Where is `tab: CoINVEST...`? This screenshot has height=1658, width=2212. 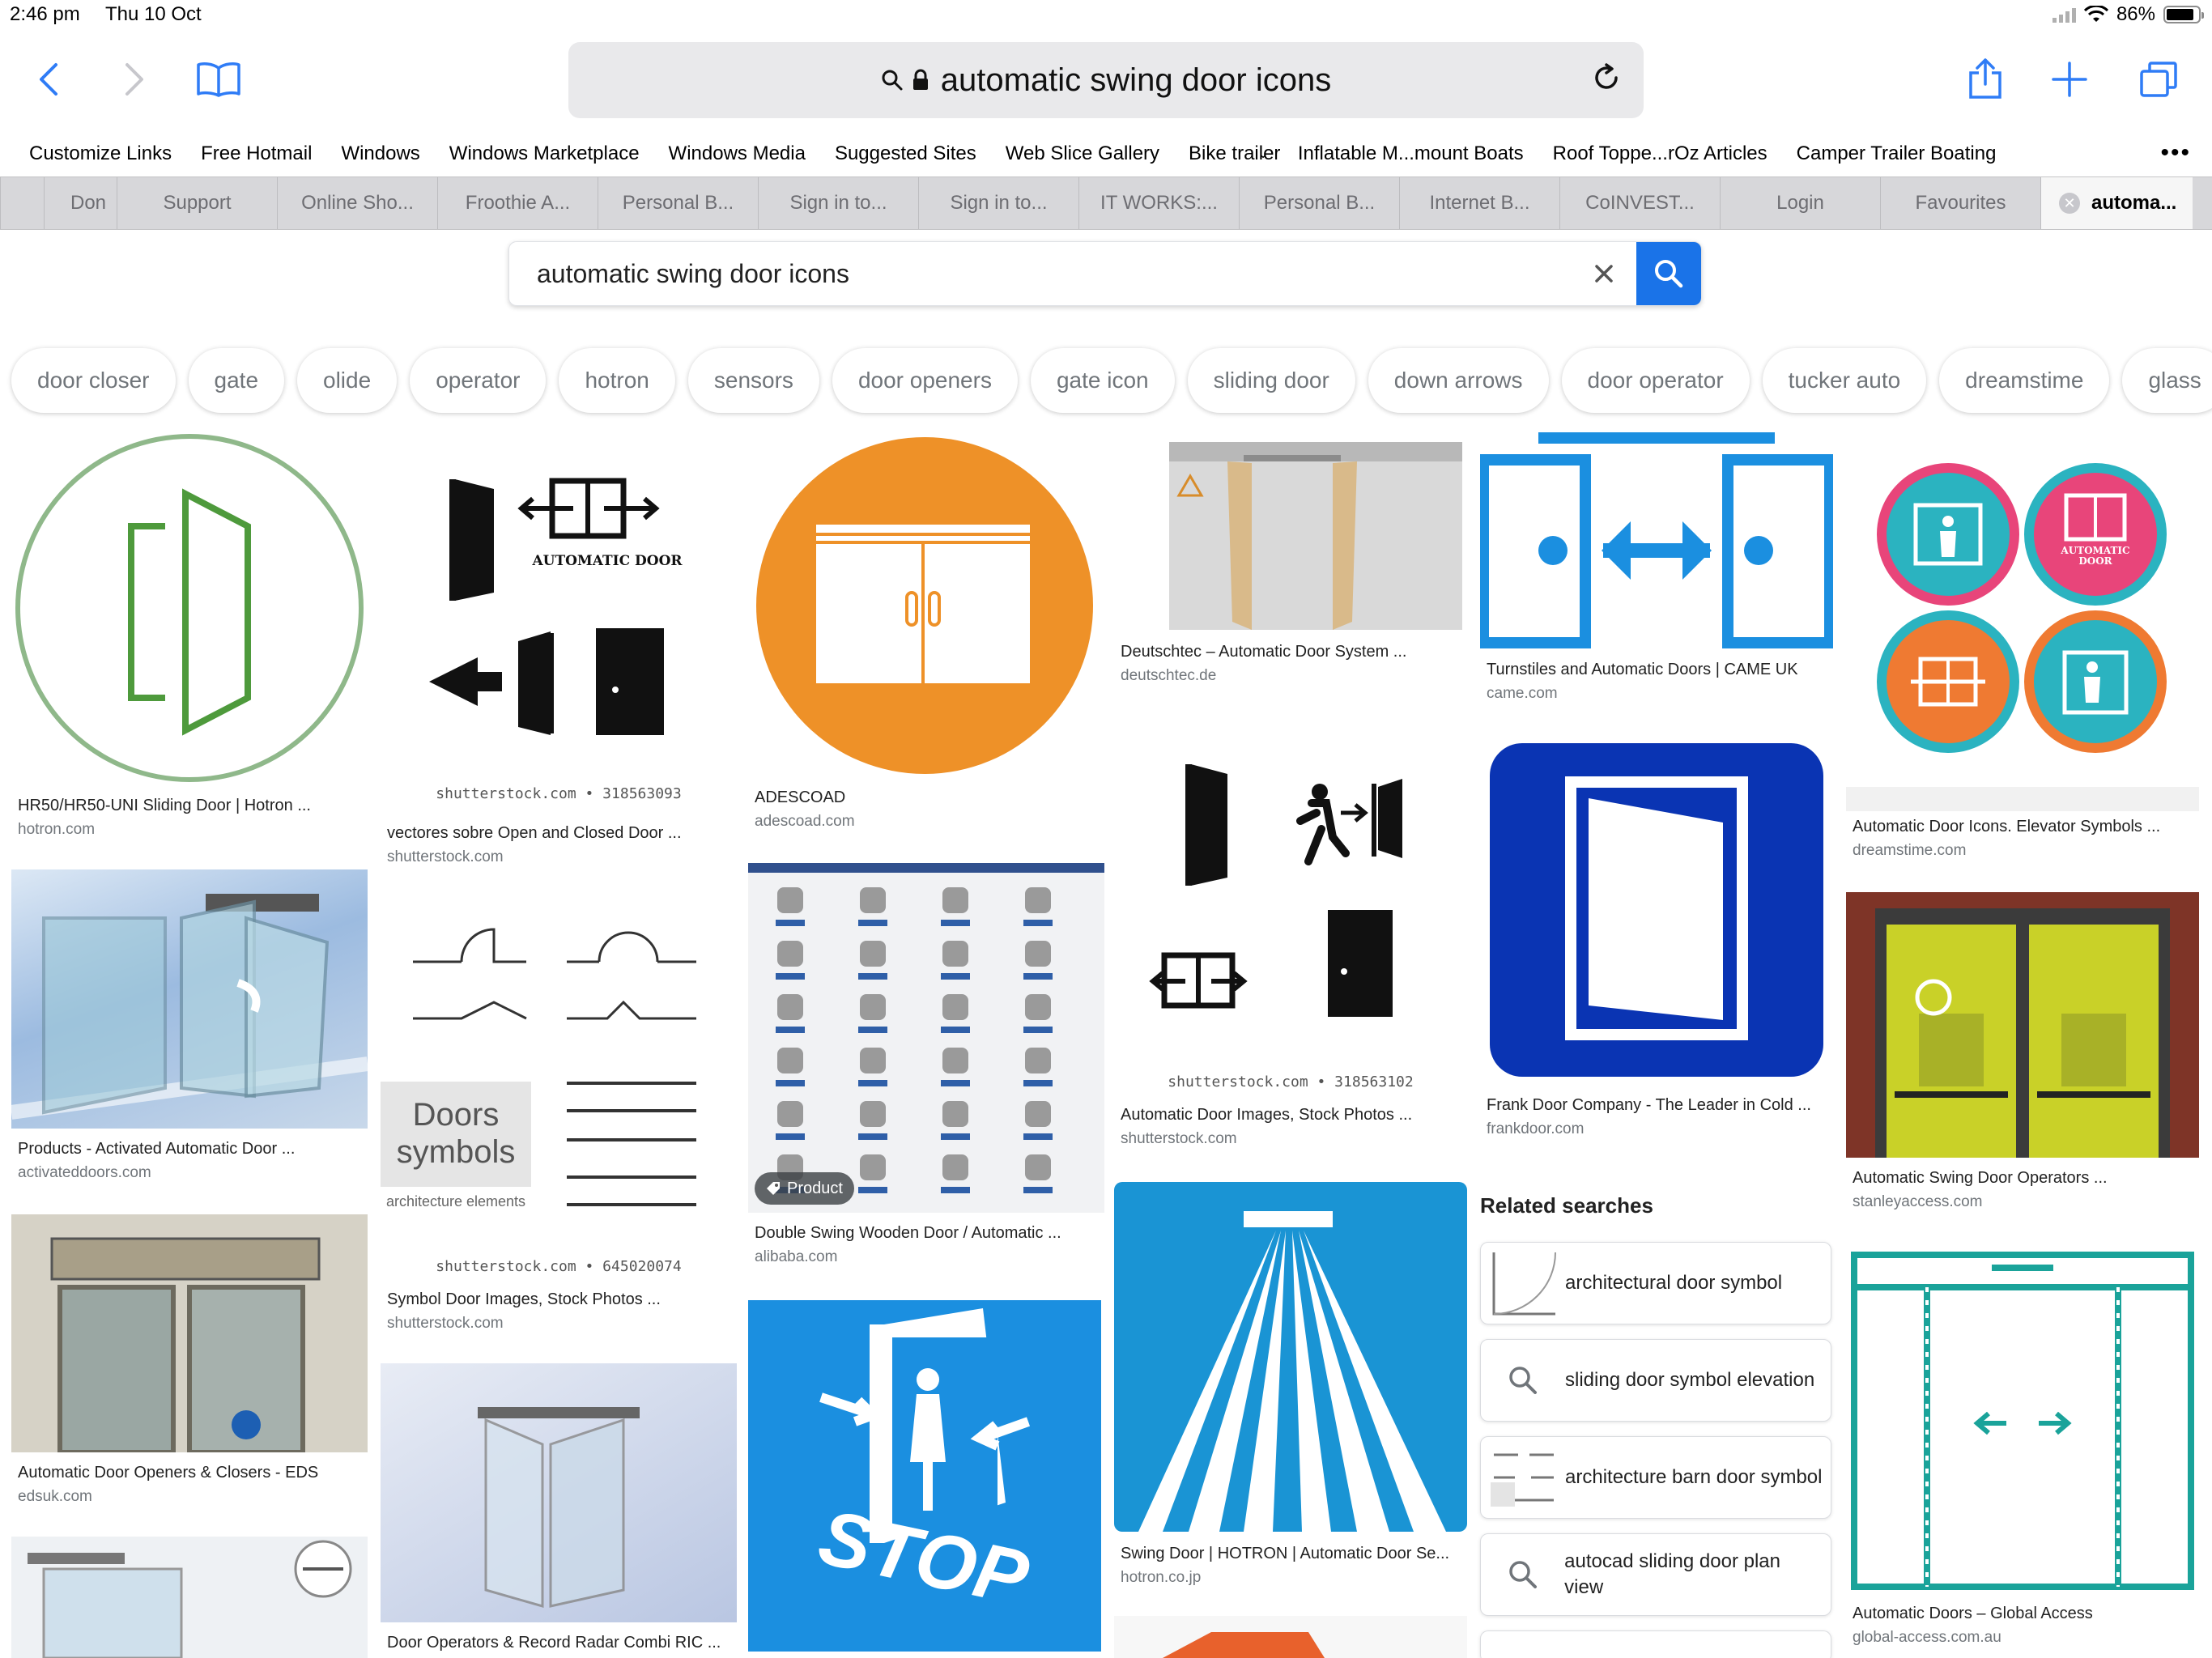 tab: CoINVEST... is located at coordinates (1640, 203).